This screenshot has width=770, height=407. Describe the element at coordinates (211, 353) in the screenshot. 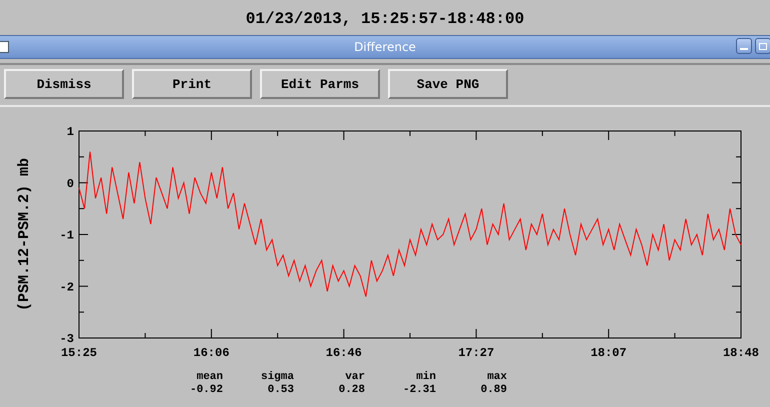

I see `x-tick-label: 16:06` at that location.